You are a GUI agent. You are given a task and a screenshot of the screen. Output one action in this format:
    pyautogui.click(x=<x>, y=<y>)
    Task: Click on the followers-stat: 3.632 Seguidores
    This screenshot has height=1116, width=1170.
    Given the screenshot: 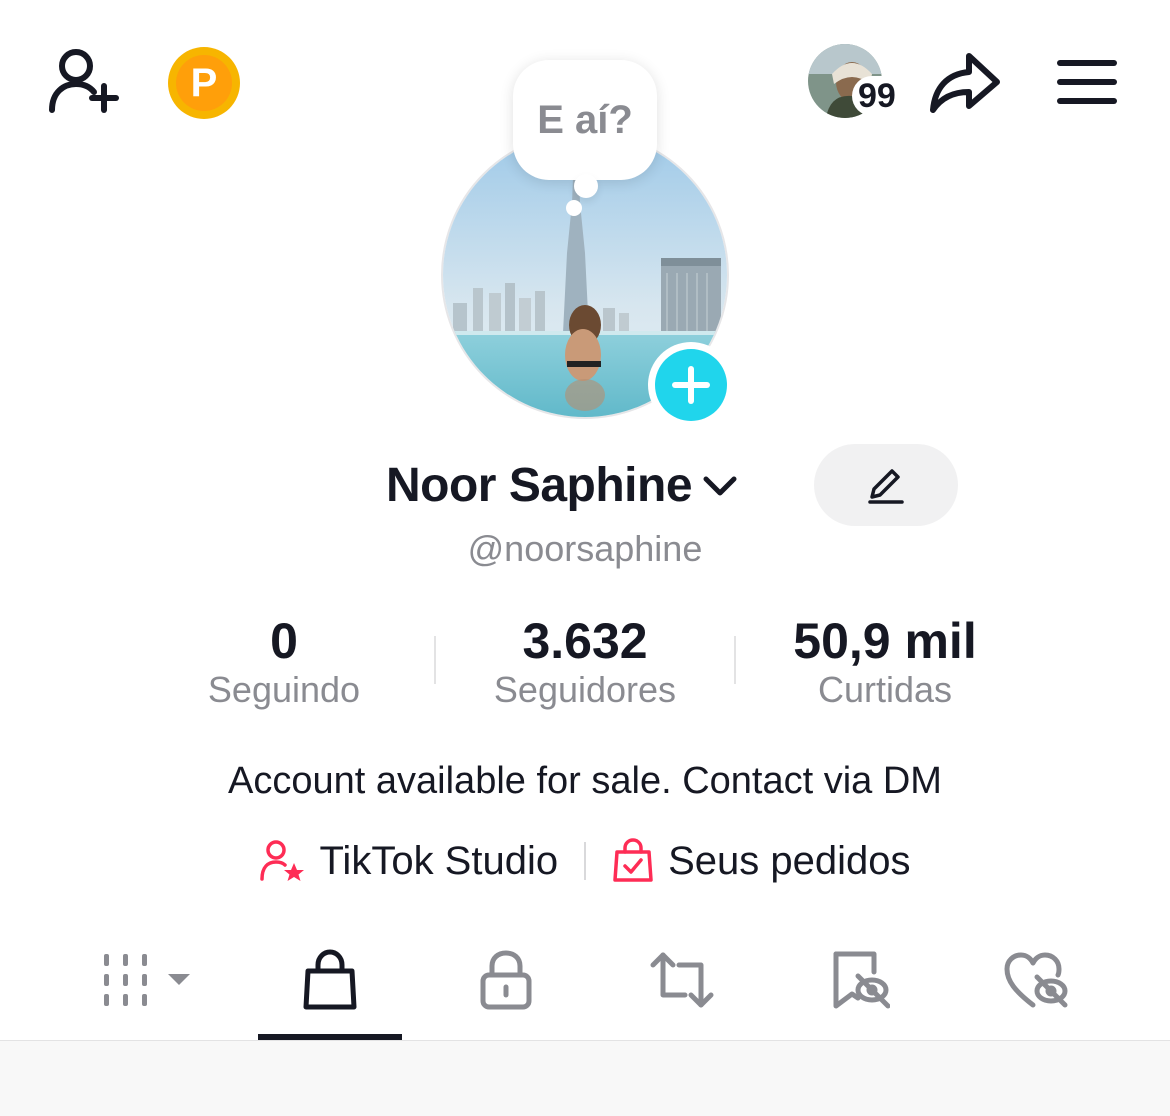 What is the action you would take?
    pyautogui.click(x=585, y=662)
    